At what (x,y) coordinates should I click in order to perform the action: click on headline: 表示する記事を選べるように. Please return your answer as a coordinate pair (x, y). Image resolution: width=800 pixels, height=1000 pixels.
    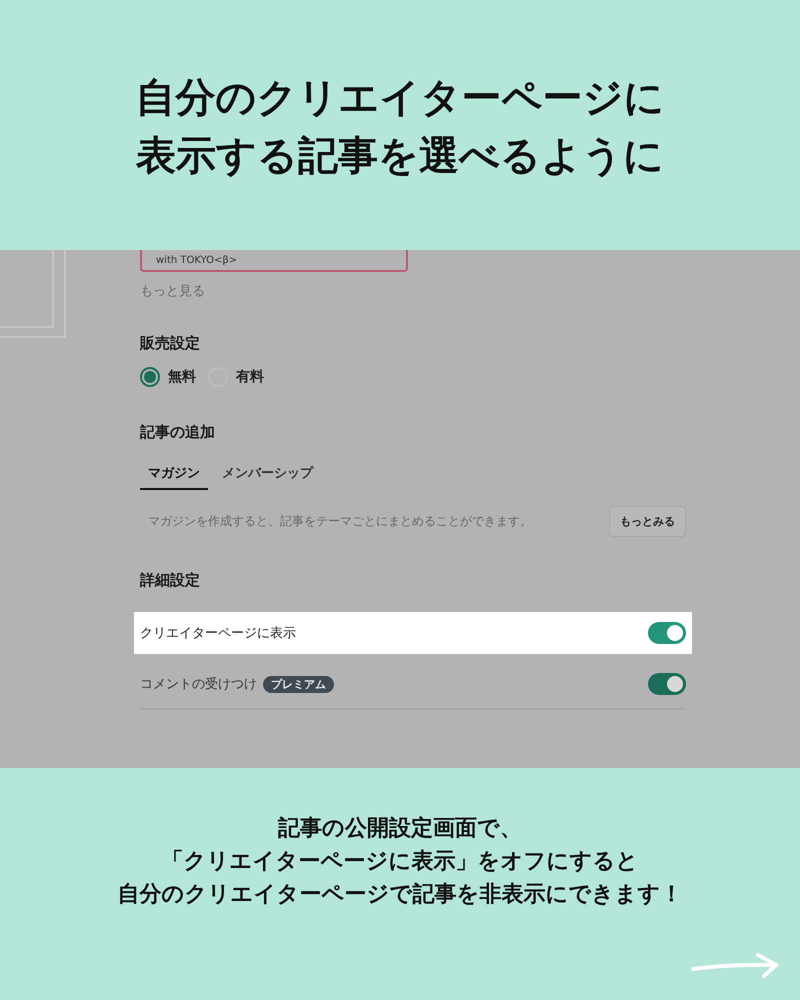
    Looking at the image, I should click on (400, 156).